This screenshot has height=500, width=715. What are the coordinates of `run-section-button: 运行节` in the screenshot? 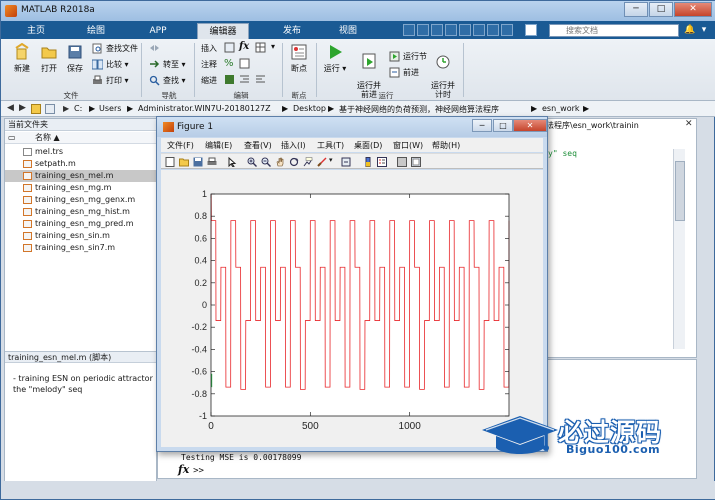 It's located at (408, 56).